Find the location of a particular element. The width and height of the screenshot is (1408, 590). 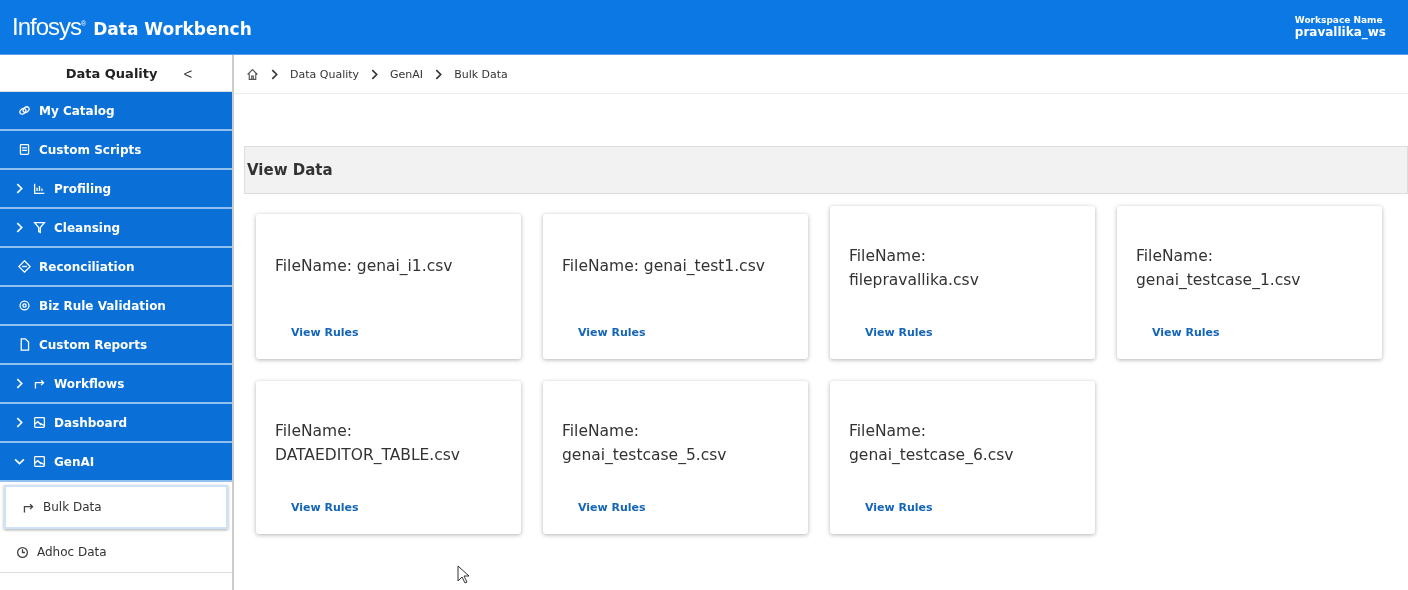

breadcrumb-link: Data Quality is located at coordinates (325, 74).